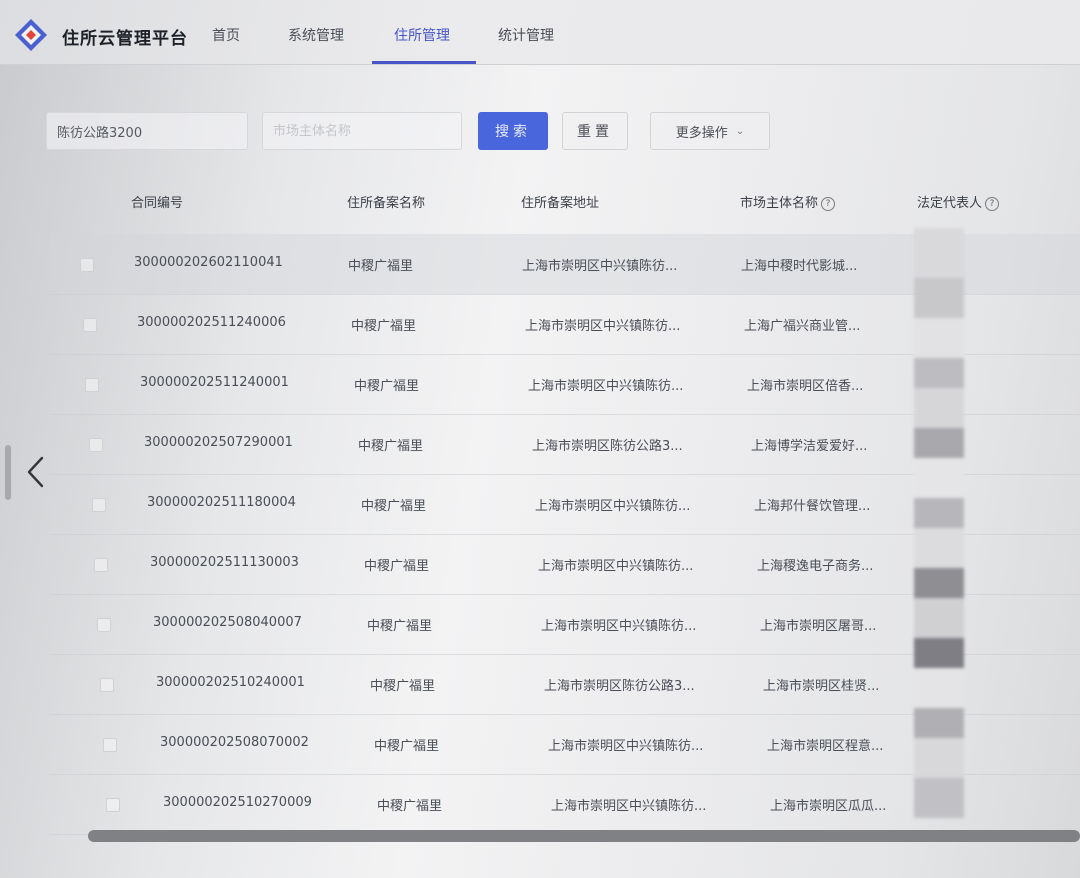  I want to click on legal-rep-mosaic, so click(939, 533).